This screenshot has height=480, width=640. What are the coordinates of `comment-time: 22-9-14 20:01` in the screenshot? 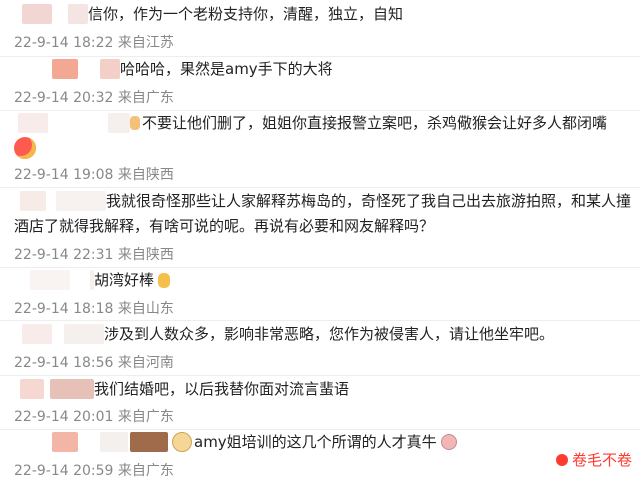 It's located at (64, 417).